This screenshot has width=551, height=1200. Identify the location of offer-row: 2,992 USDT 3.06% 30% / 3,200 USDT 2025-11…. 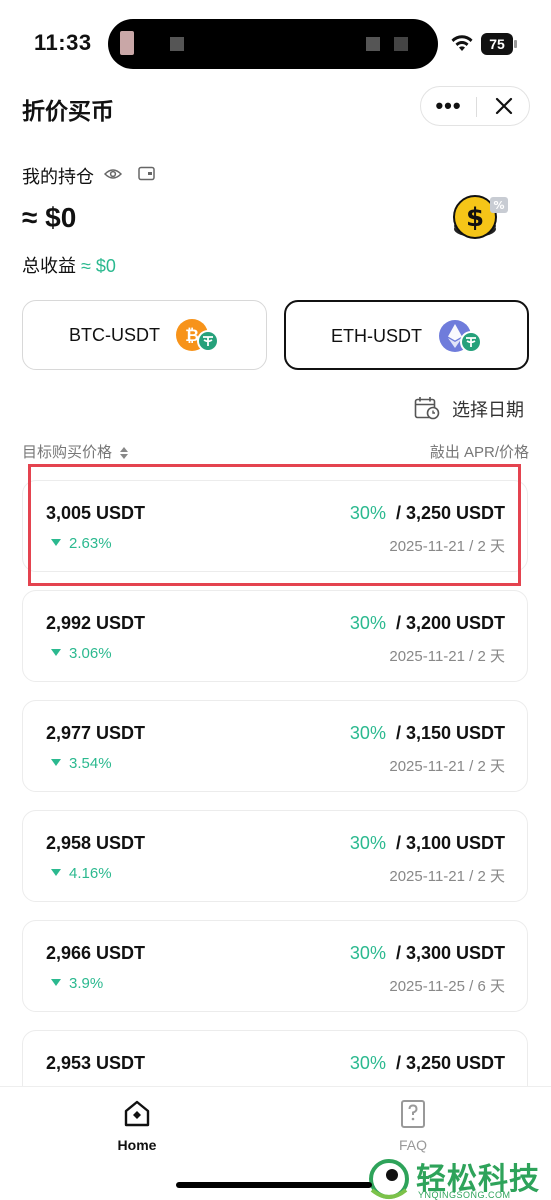
(275, 636).